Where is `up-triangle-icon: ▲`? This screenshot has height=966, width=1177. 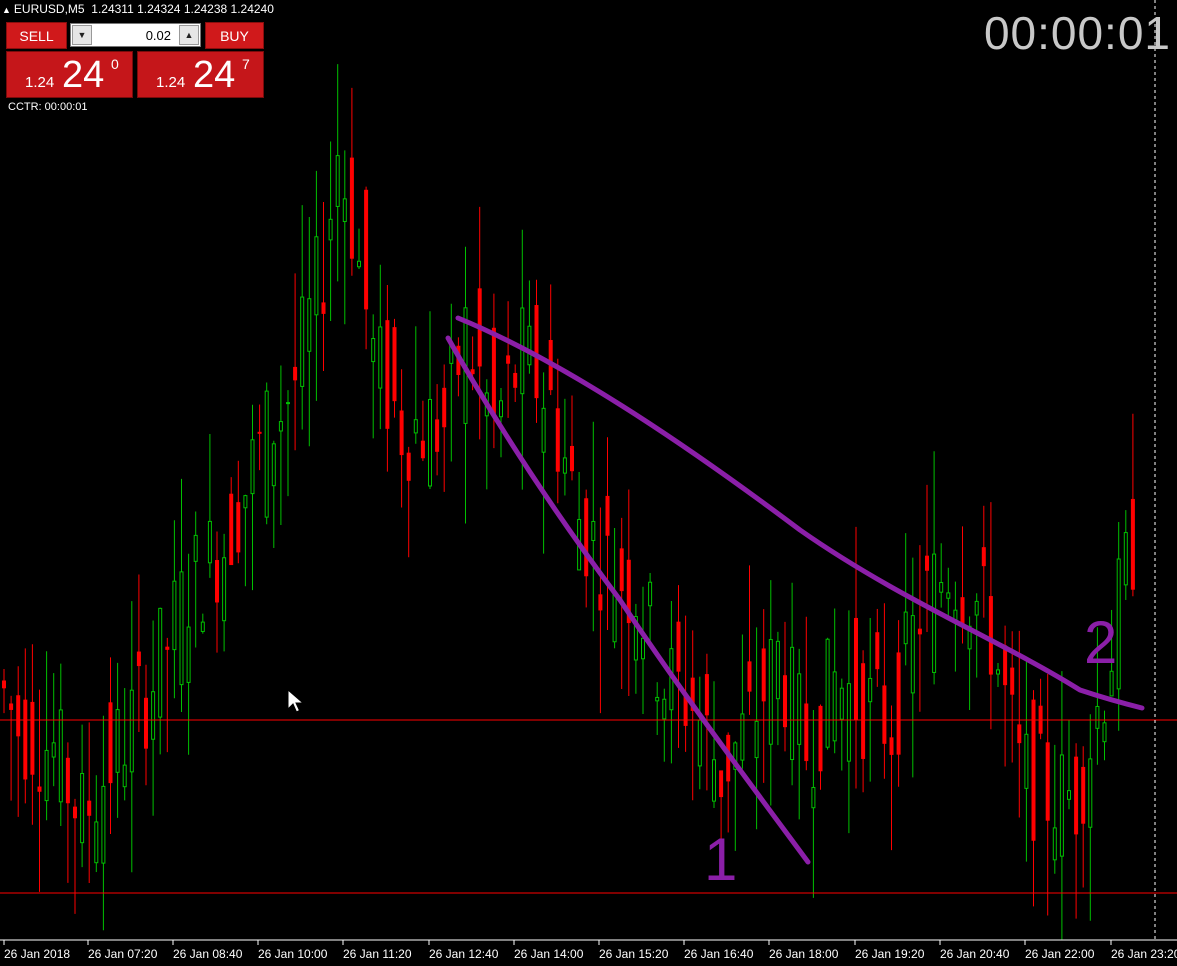 up-triangle-icon: ▲ is located at coordinates (6, 10).